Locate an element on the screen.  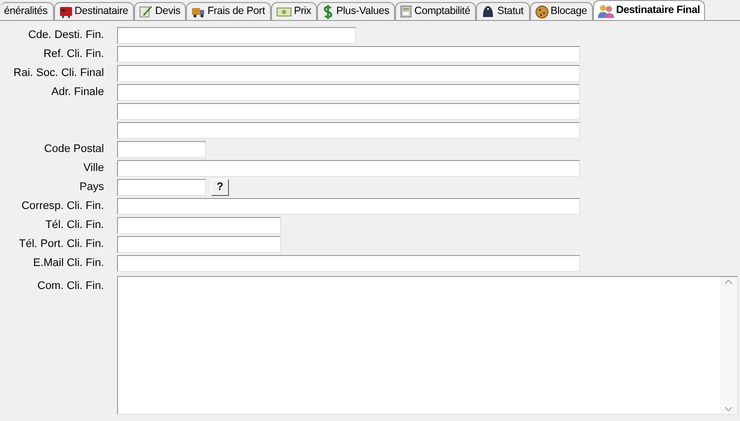
tab: Prix is located at coordinates (294, 11).